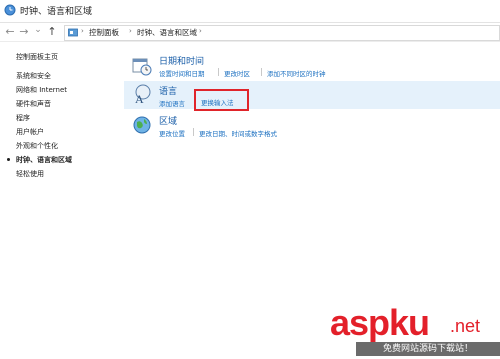 The image size is (500, 359). What do you see at coordinates (24, 31) in the screenshot?
I see `forward-arrow-icon: →` at bounding box center [24, 31].